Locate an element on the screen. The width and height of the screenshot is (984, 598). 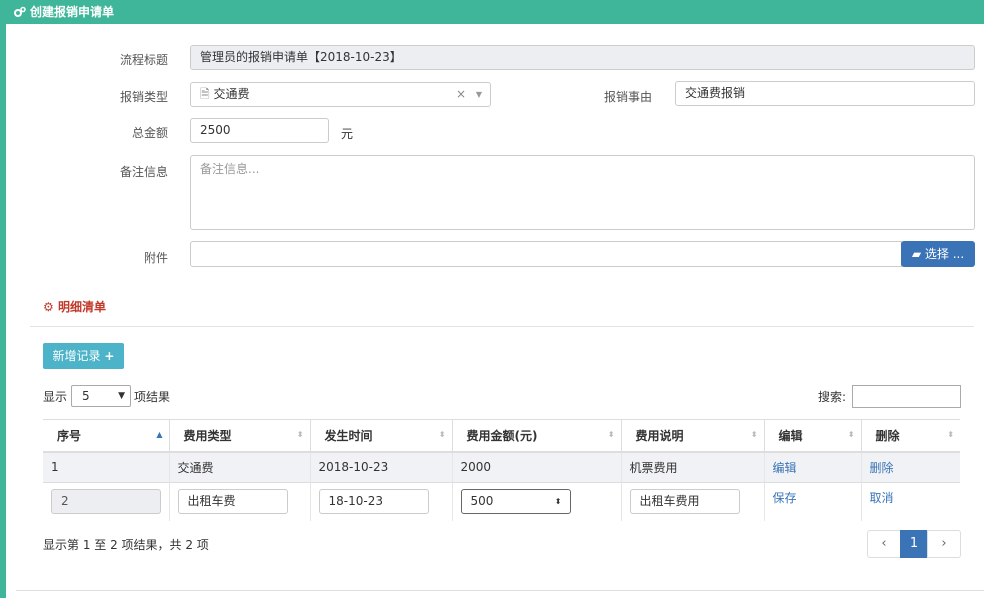
page-length-value: 5 is located at coordinates (86, 396).